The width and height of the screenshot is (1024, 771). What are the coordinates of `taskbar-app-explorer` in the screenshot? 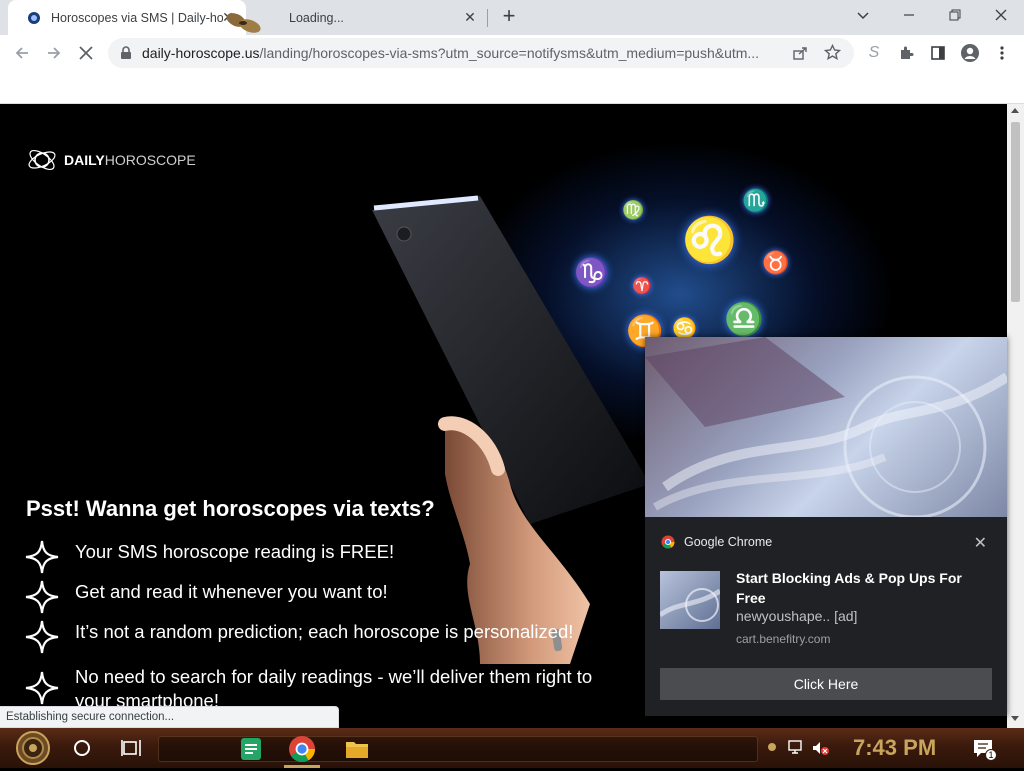 It's located at (357, 749).